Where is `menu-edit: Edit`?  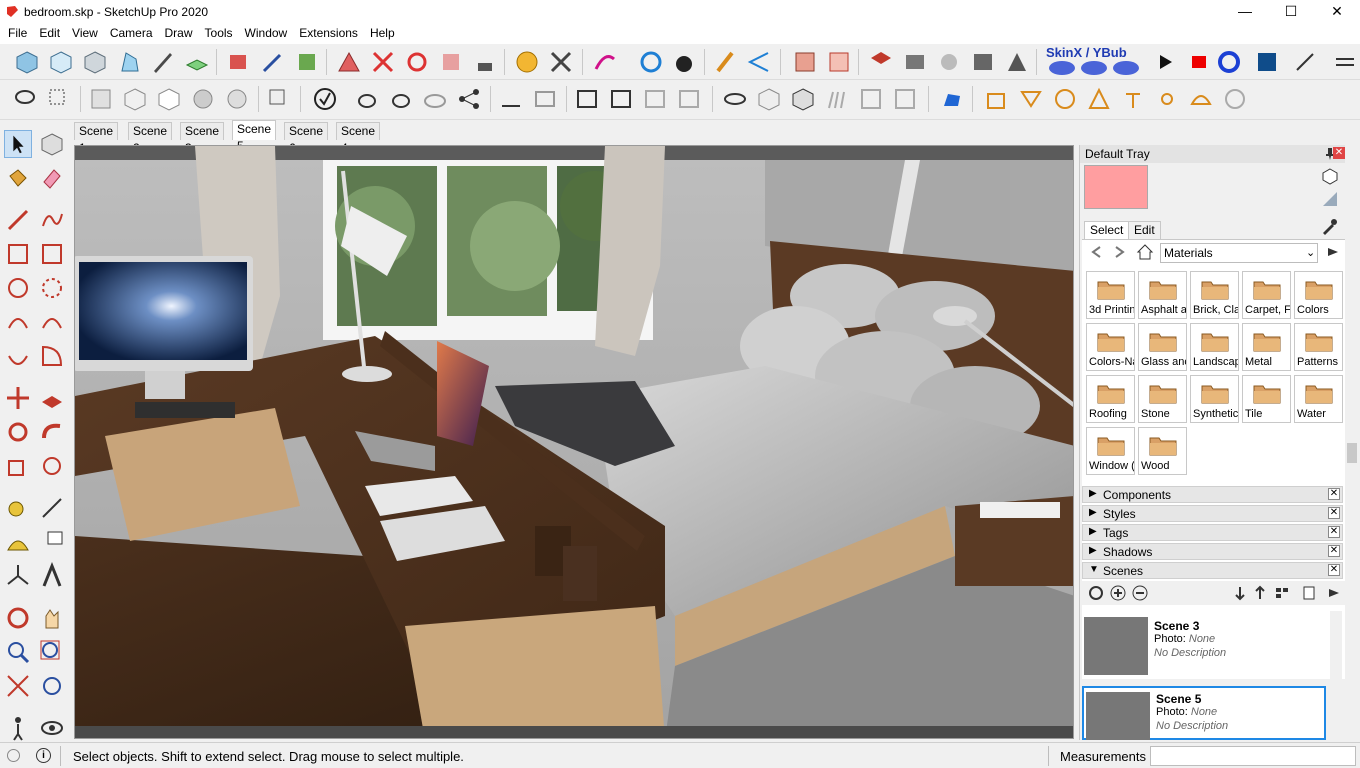
menu-edit: Edit is located at coordinates (49, 33).